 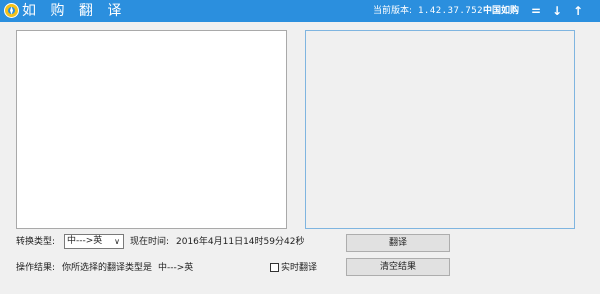 I want to click on result-value: 中--->英, so click(x=176, y=268).